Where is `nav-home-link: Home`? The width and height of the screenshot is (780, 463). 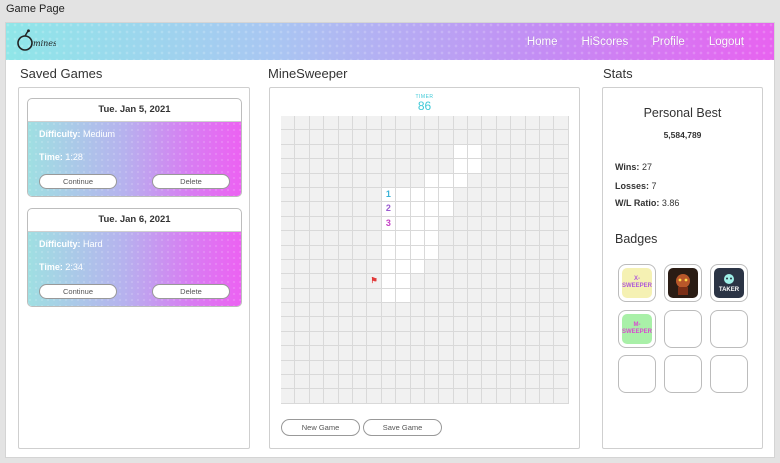
nav-home-link: Home is located at coordinates (542, 42).